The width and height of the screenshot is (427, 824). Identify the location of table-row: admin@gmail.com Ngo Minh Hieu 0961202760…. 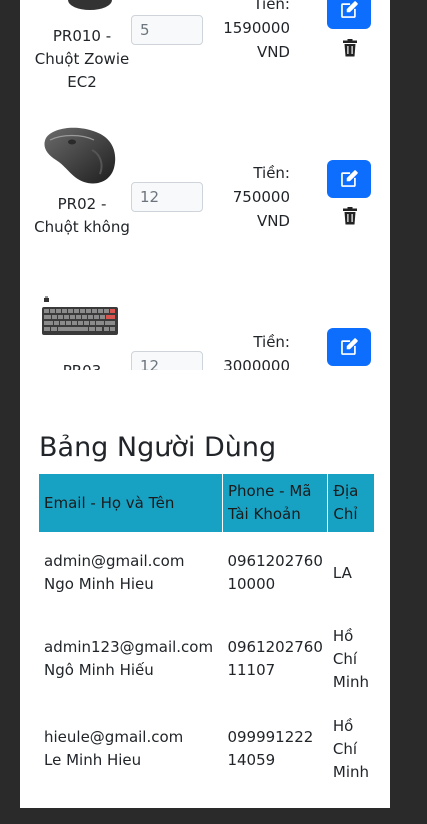
(206, 573).